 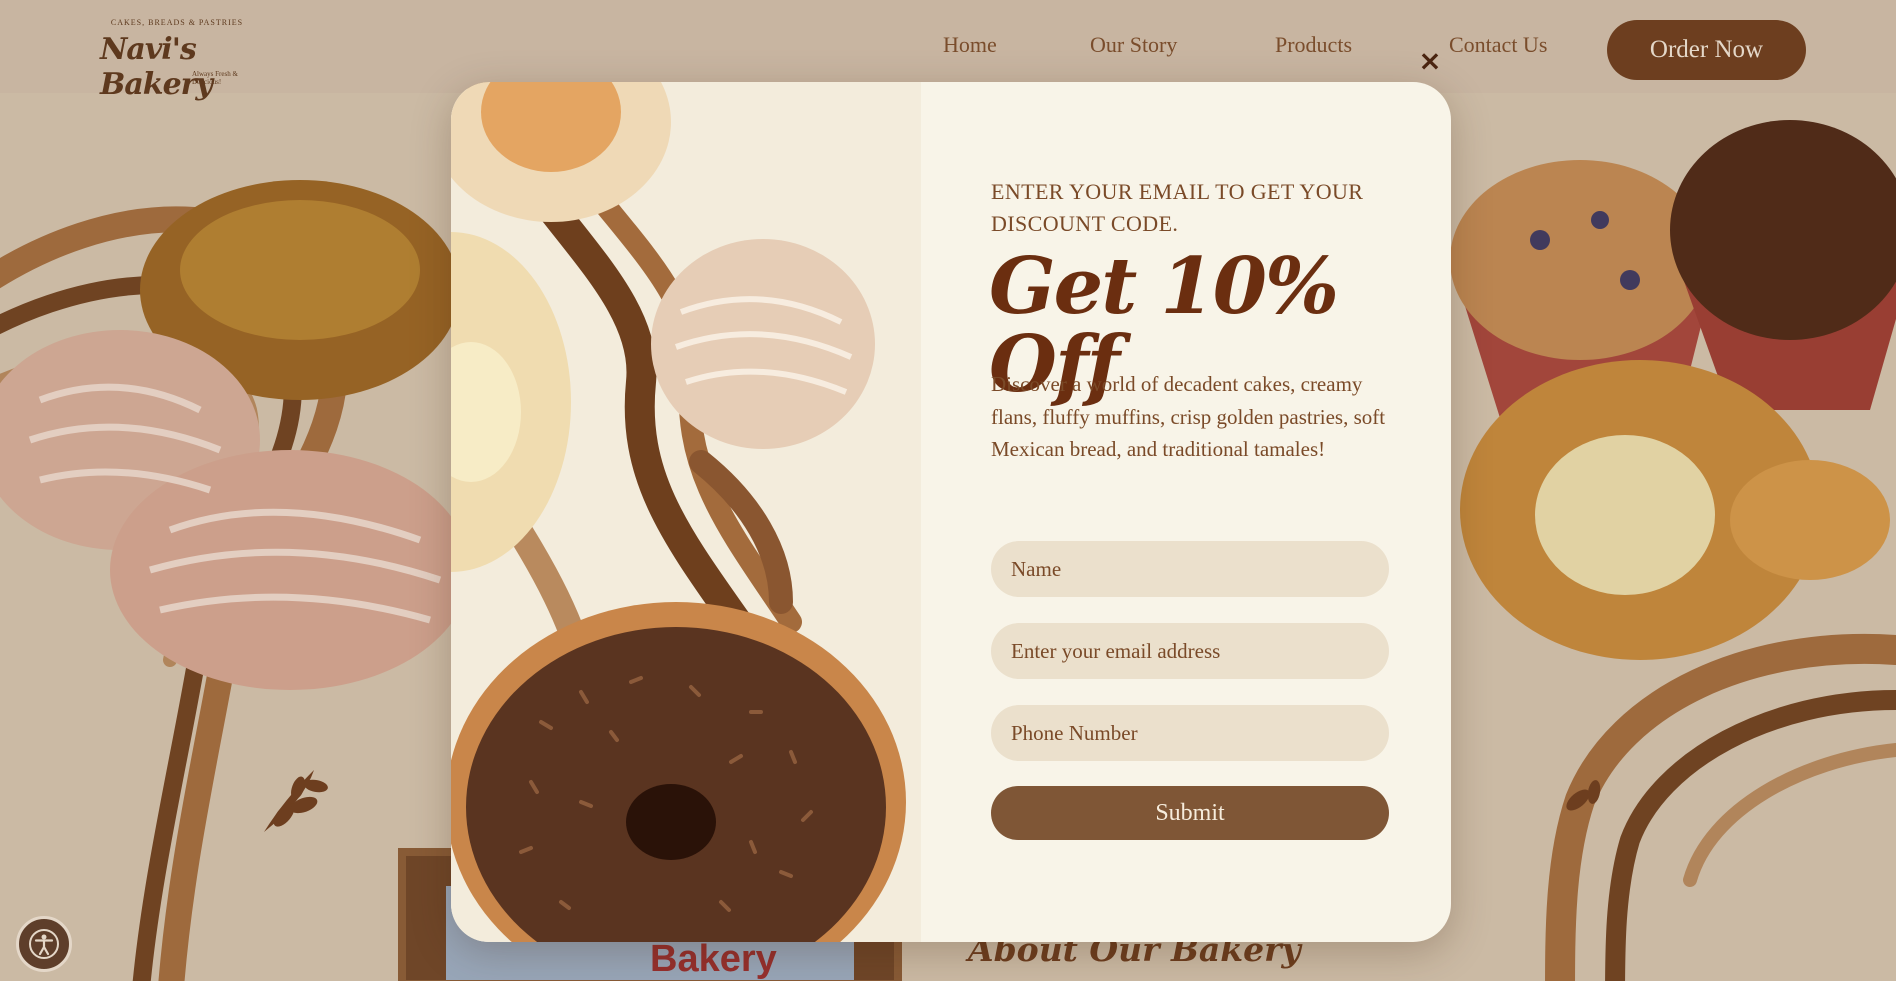 I want to click on close-icon: ×, so click(x=1430, y=60).